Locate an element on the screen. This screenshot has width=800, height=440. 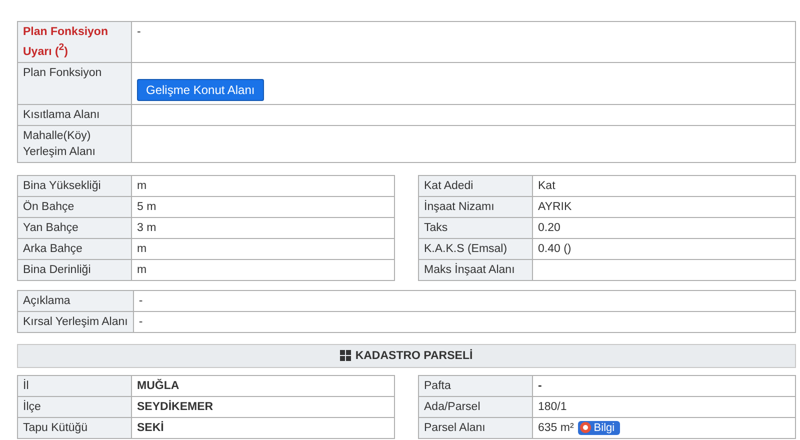
table-cell: Kısıtlama Alanı is located at coordinates (75, 115).